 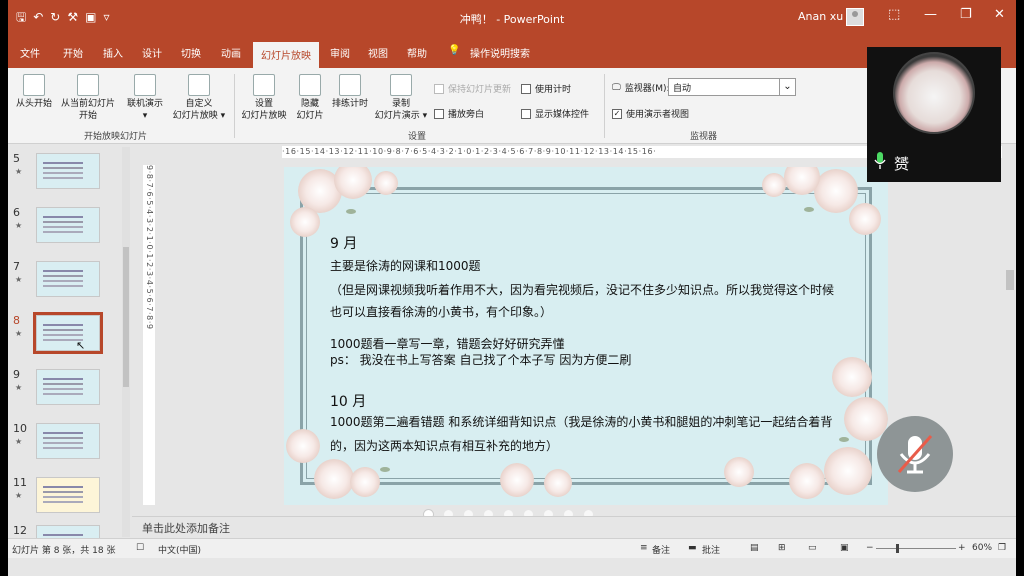 I want to click on monitor-select: 自动 ⌄, so click(x=732, y=87).